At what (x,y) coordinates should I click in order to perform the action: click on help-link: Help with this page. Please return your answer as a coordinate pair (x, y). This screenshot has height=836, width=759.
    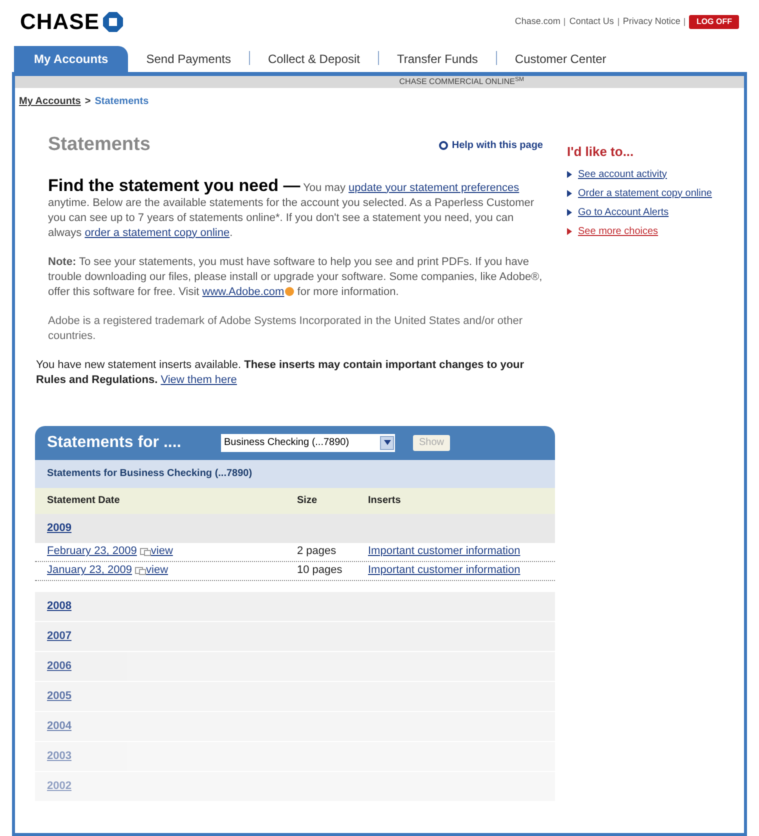
    Looking at the image, I should click on (492, 145).